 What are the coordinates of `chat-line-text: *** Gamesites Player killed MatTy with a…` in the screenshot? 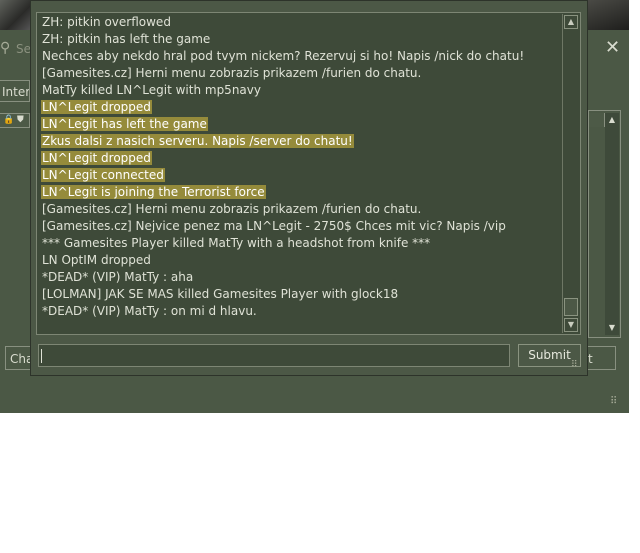 It's located at (236, 243).